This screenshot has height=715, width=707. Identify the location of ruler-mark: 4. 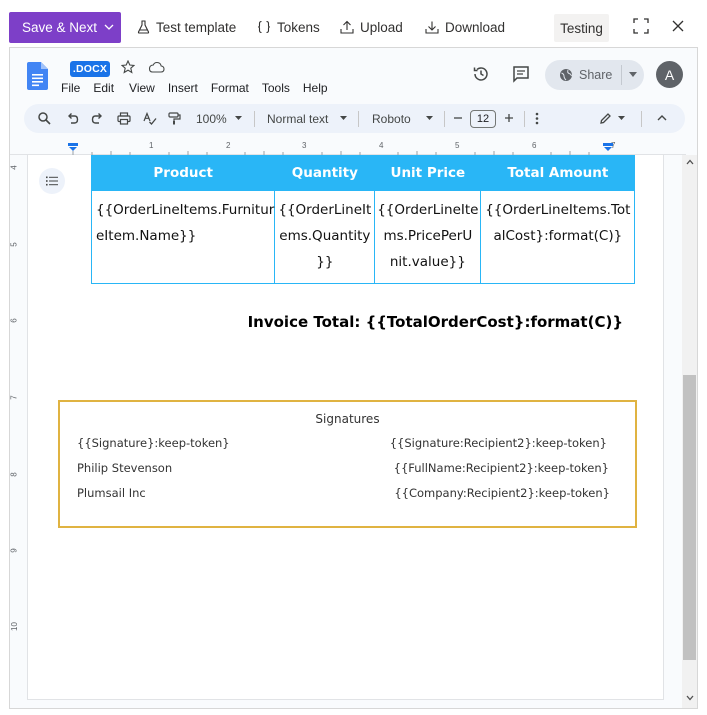
(381, 145).